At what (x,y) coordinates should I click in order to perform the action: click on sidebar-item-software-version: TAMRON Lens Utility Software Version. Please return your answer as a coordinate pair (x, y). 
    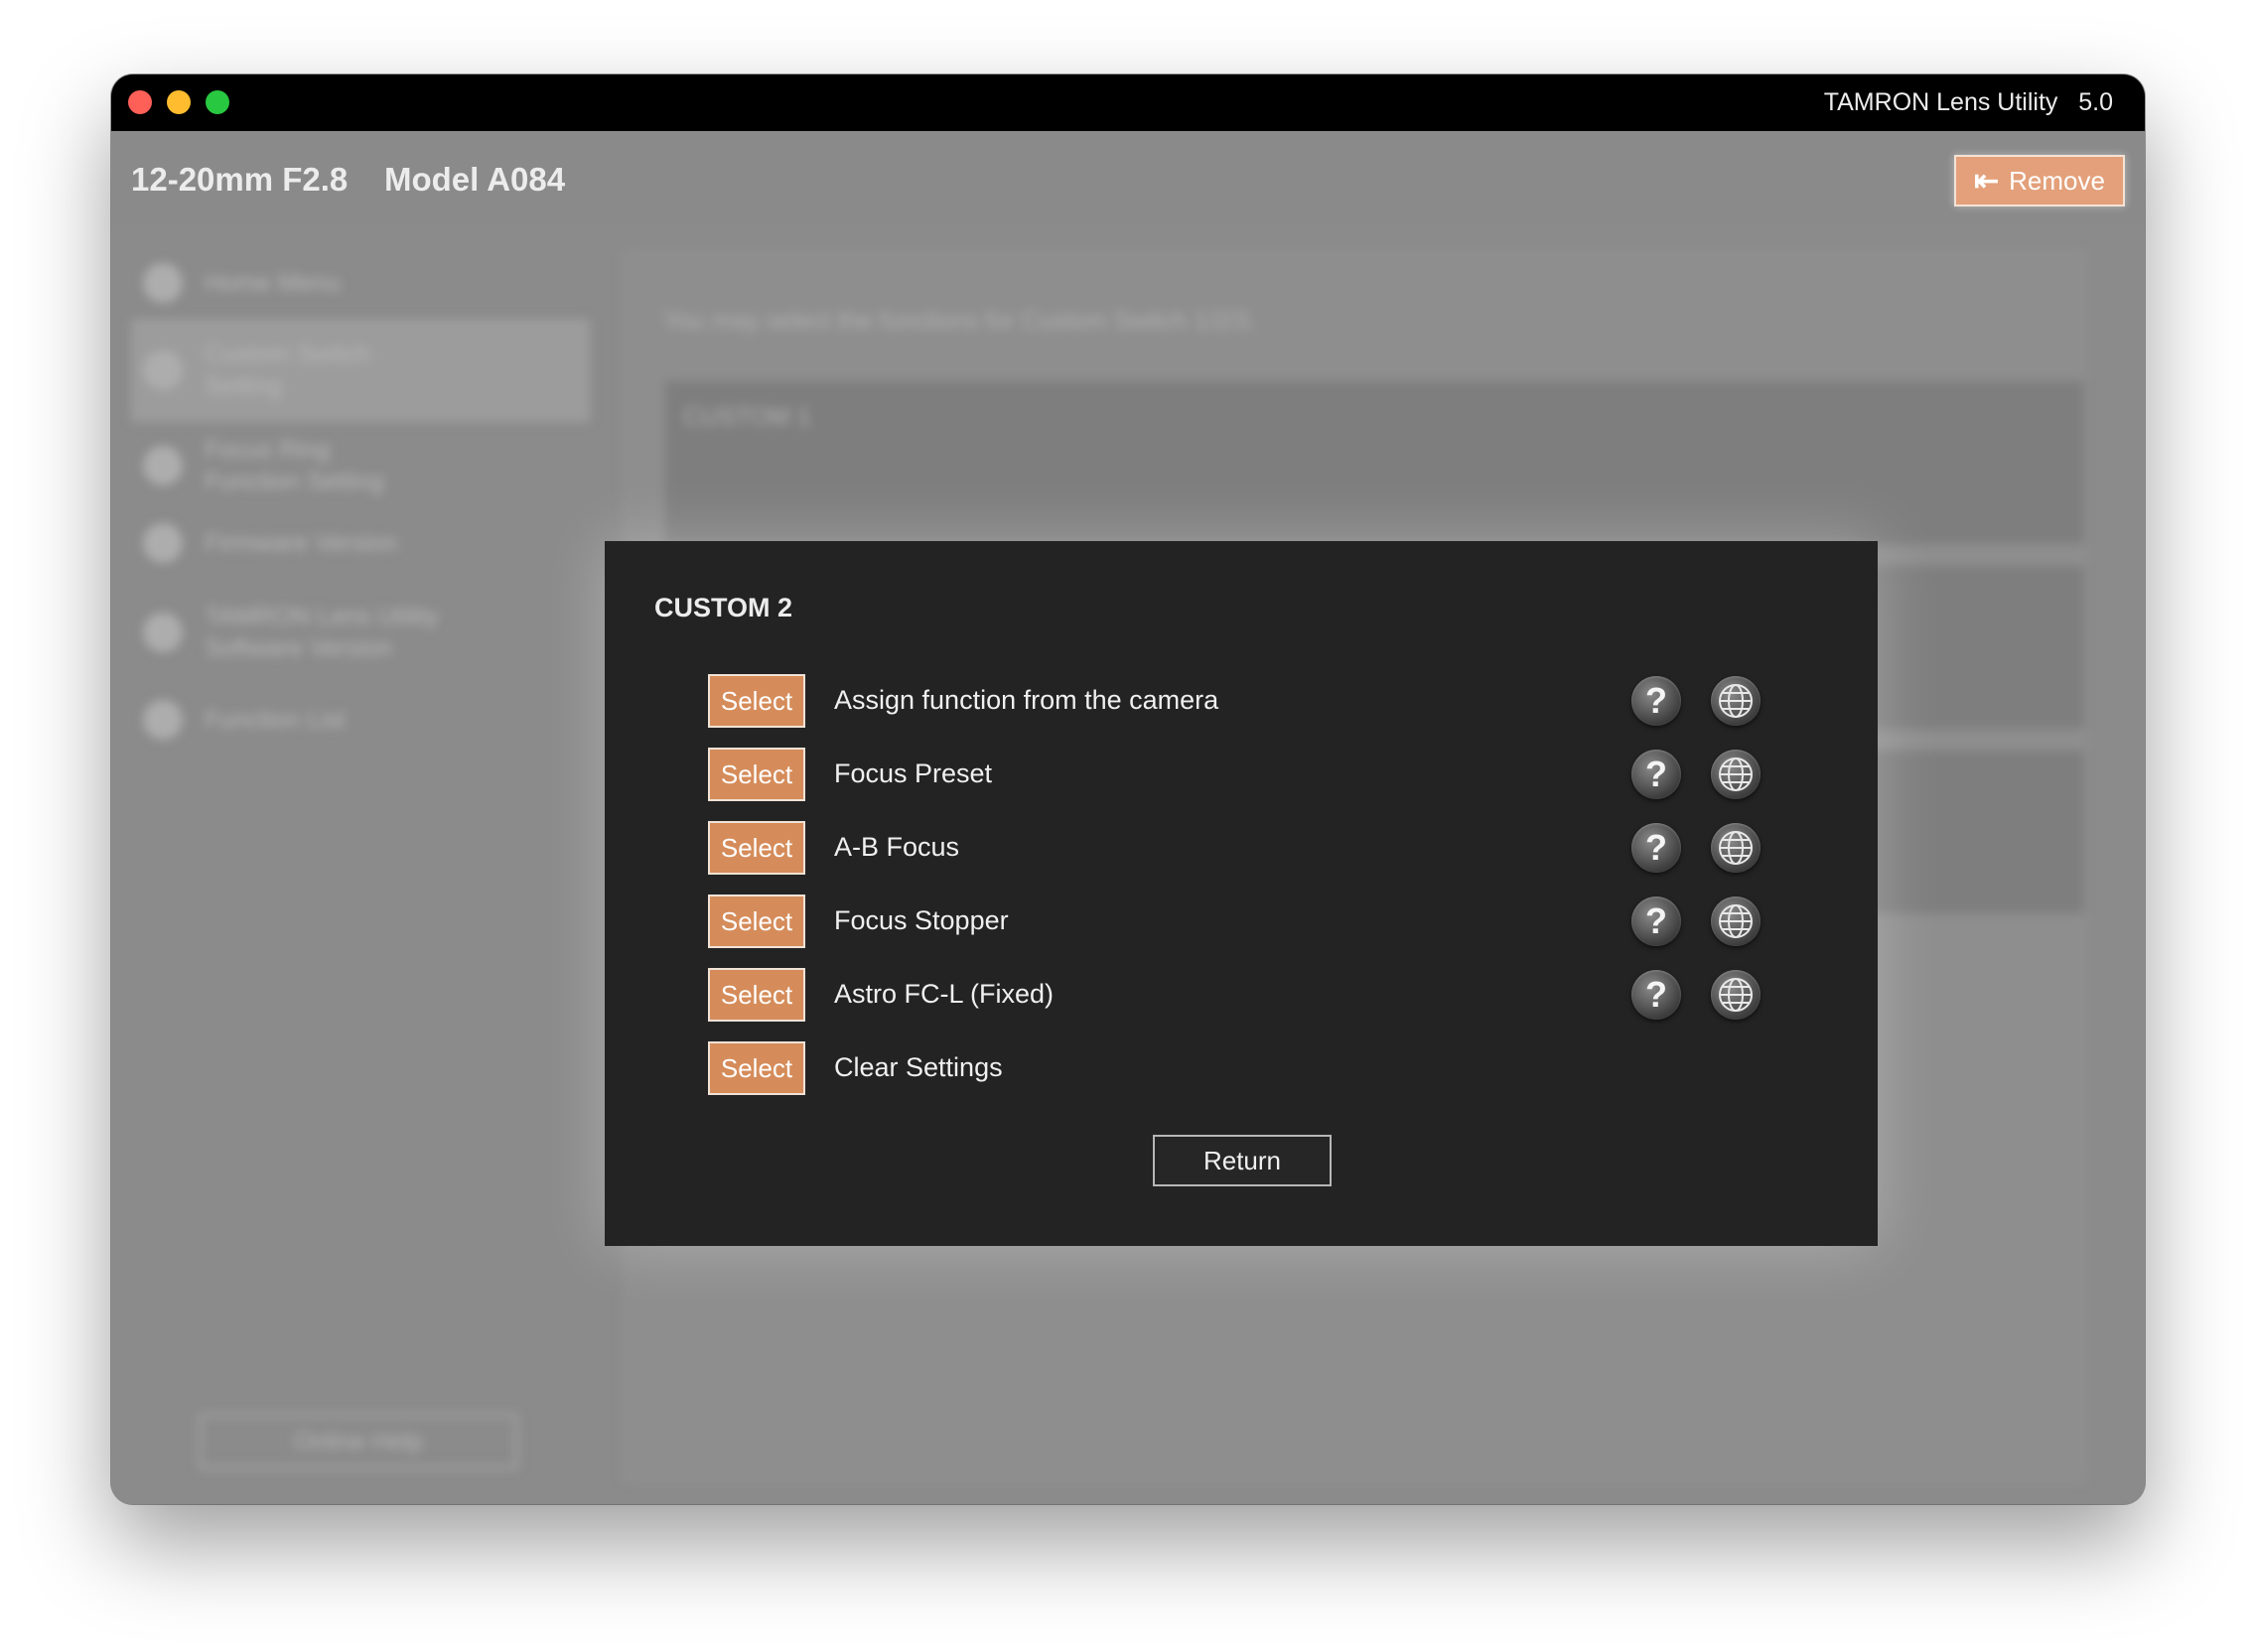
    Looking at the image, I should click on (360, 632).